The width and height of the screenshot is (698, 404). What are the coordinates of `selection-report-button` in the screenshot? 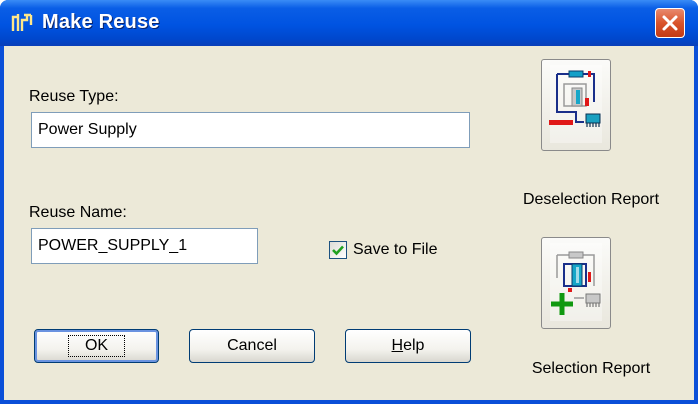 It's located at (576, 283).